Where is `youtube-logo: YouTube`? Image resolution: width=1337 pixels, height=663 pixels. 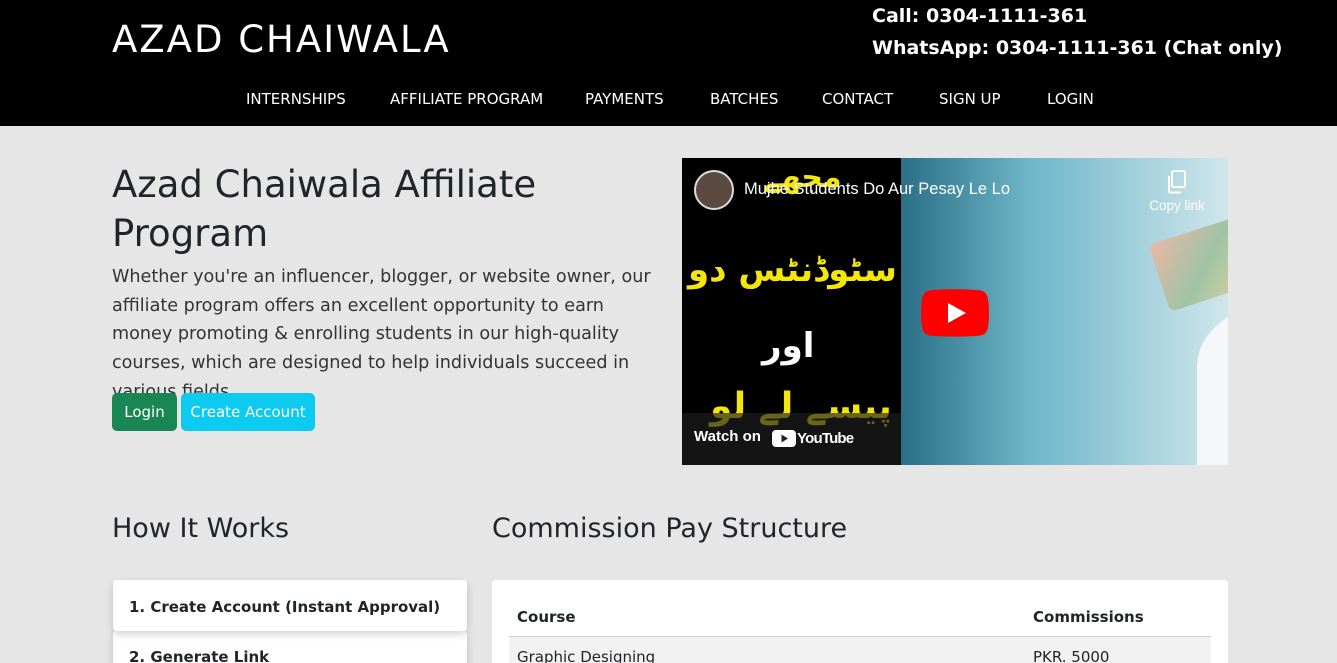 youtube-logo: YouTube is located at coordinates (813, 437).